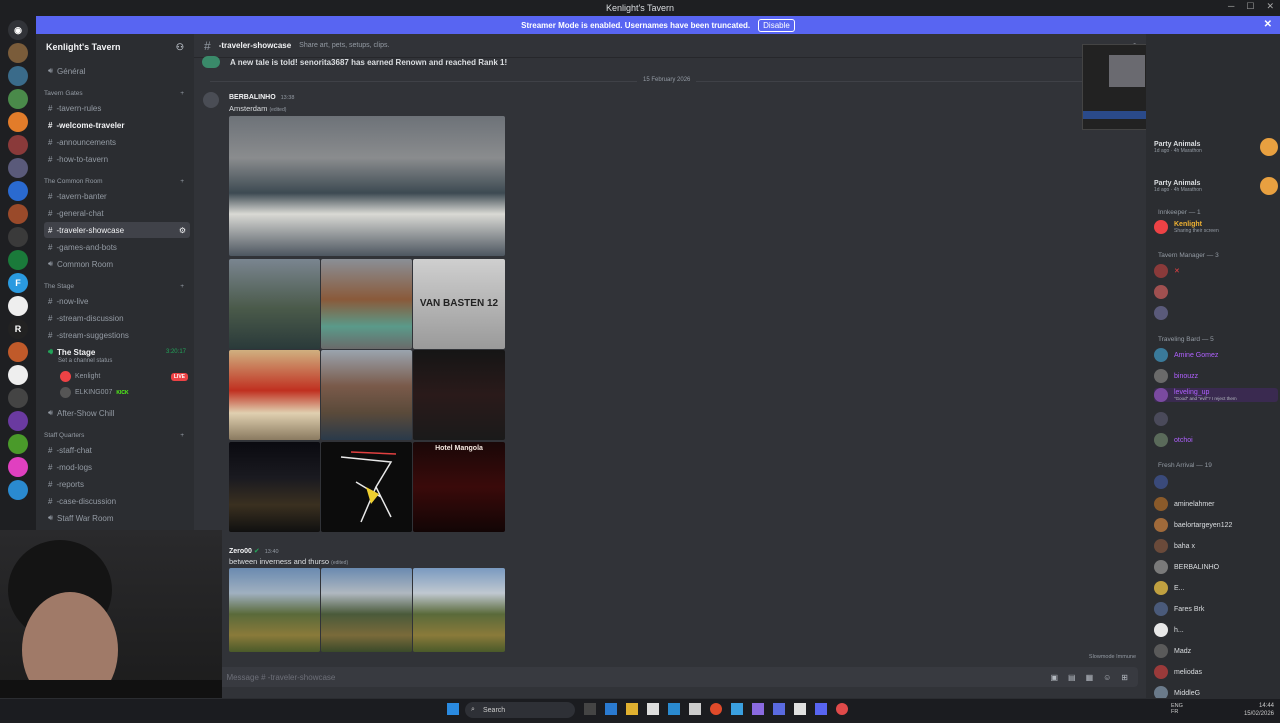 This screenshot has width=1280, height=723. I want to click on image-houses, so click(366, 395).